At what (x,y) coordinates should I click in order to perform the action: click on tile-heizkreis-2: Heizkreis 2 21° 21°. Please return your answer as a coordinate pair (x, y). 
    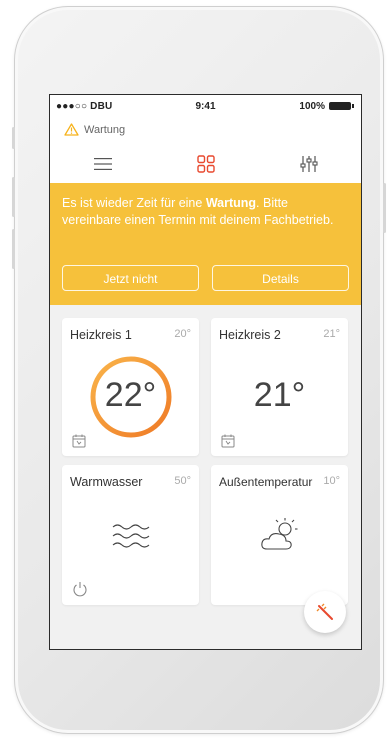
    Looking at the image, I should click on (279, 387).